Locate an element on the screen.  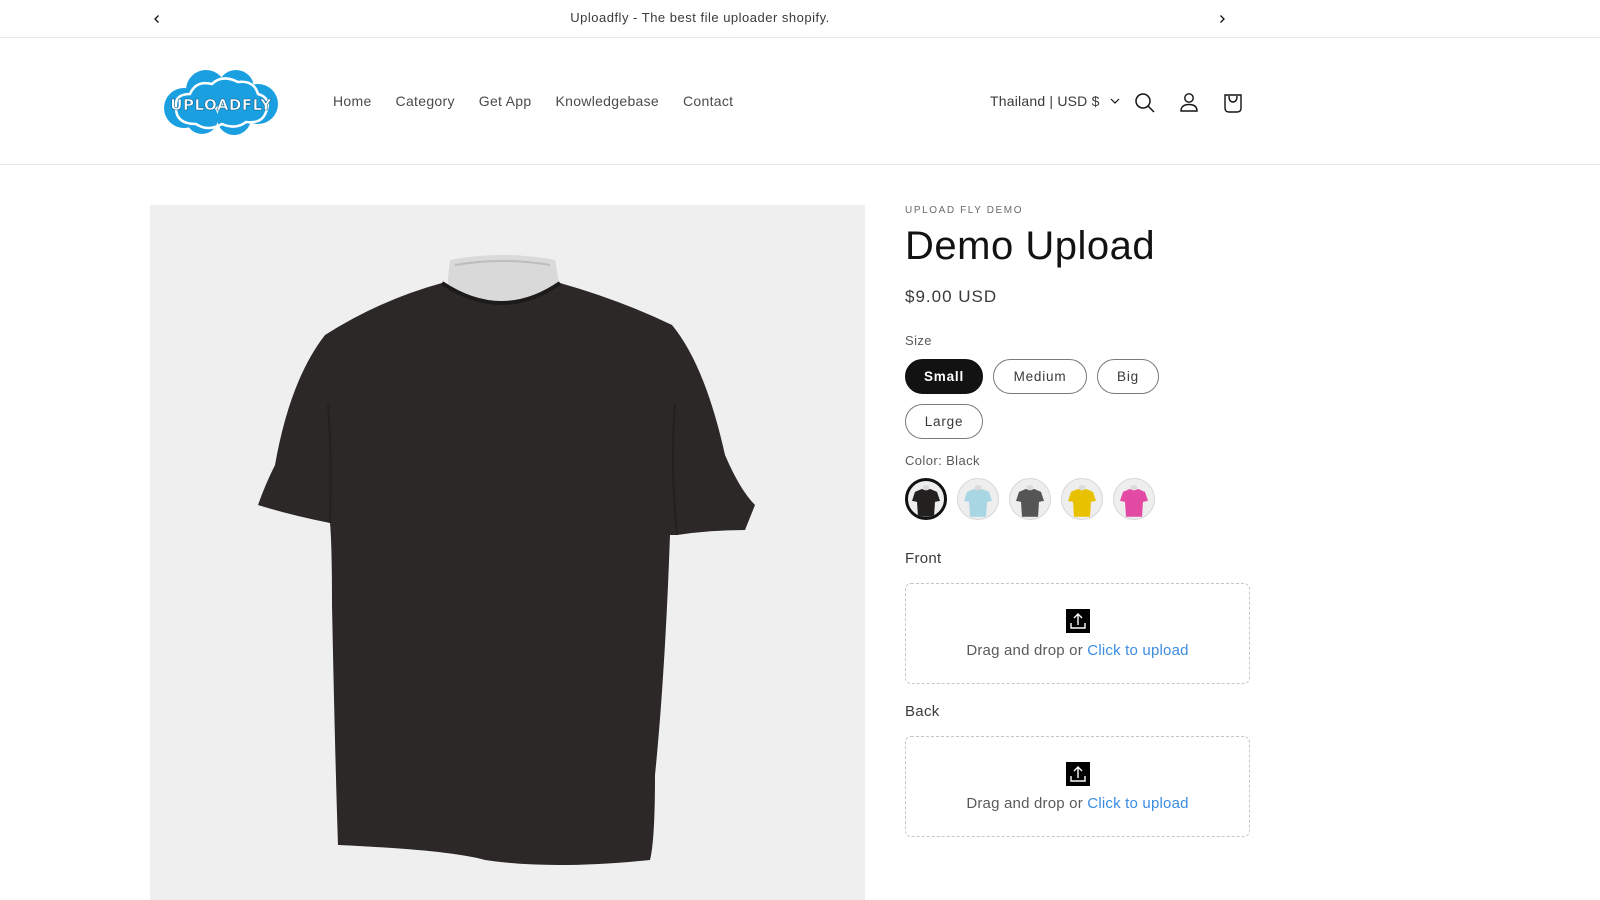
account-button is located at coordinates (1189, 103).